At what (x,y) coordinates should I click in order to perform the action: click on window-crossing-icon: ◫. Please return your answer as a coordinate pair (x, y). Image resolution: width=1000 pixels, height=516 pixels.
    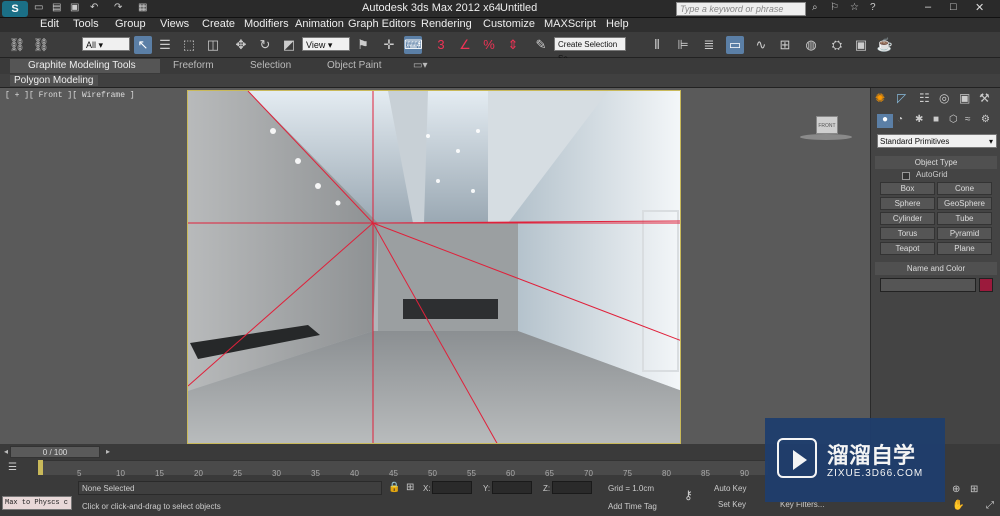
    Looking at the image, I should click on (213, 45).